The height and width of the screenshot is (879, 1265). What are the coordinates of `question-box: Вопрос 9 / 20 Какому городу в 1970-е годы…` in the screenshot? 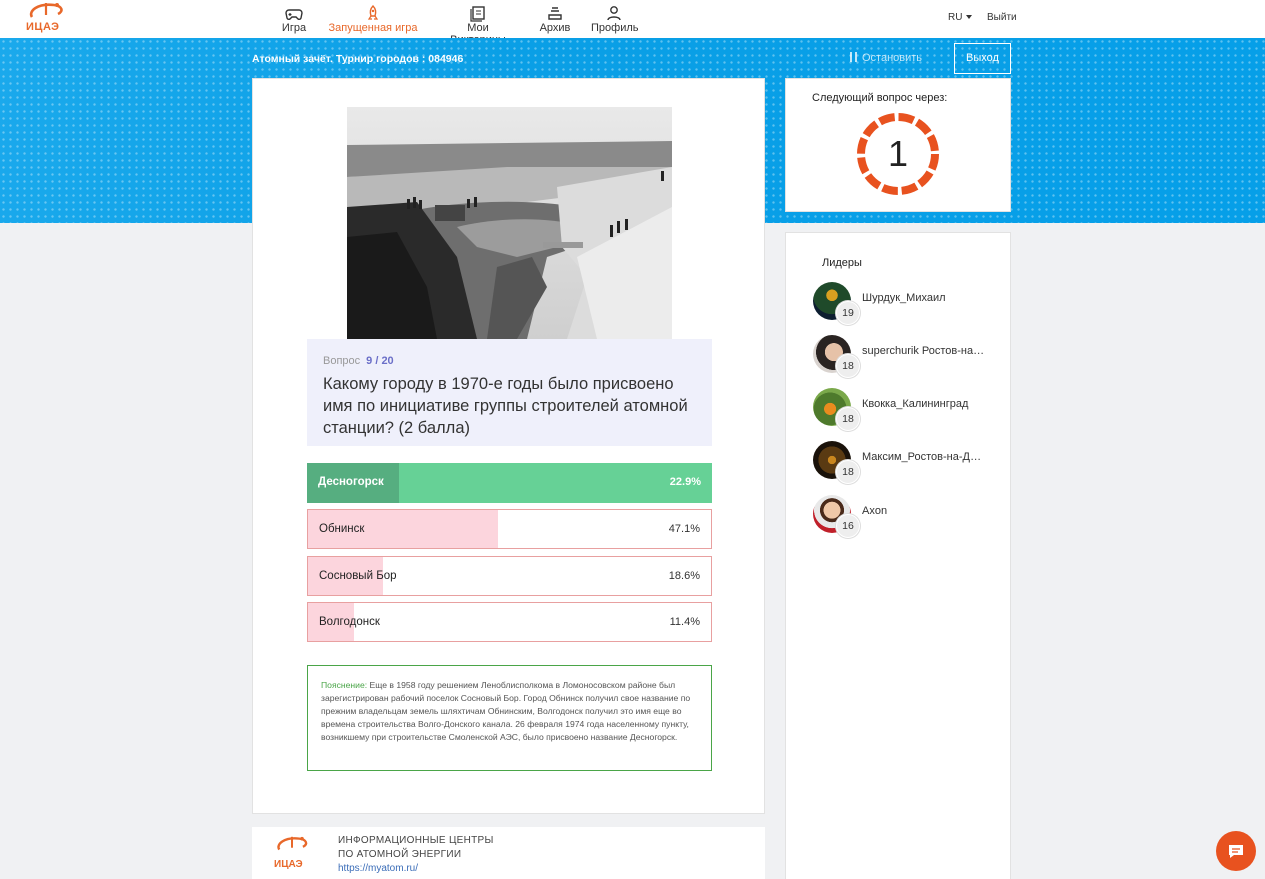 It's located at (509, 392).